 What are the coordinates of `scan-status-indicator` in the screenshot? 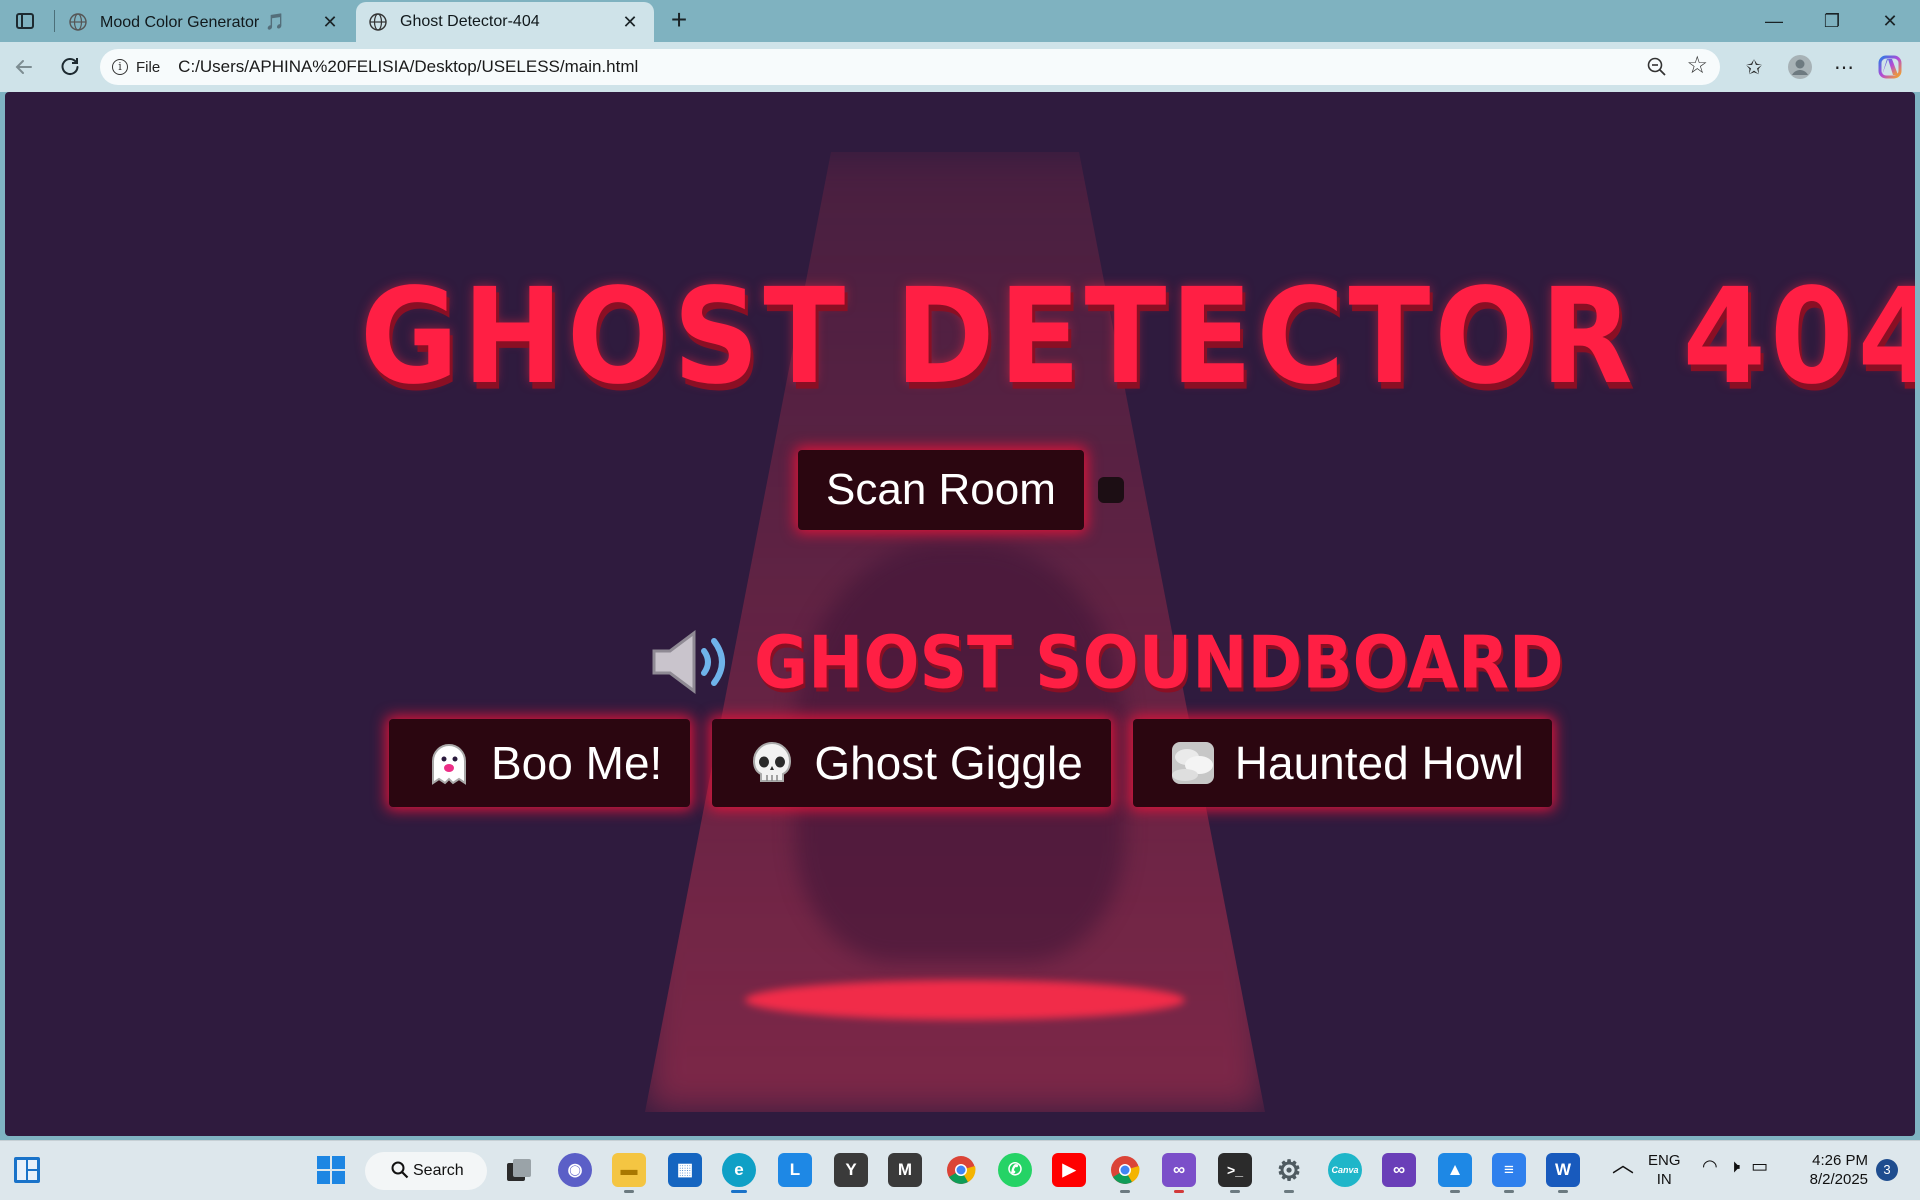 It's located at (1110, 490).